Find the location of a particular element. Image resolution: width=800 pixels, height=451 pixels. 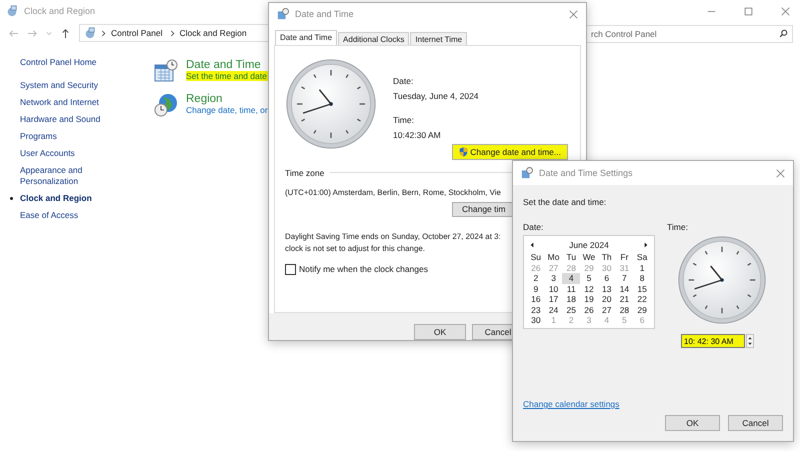

weekday-label: Sa is located at coordinates (642, 257).